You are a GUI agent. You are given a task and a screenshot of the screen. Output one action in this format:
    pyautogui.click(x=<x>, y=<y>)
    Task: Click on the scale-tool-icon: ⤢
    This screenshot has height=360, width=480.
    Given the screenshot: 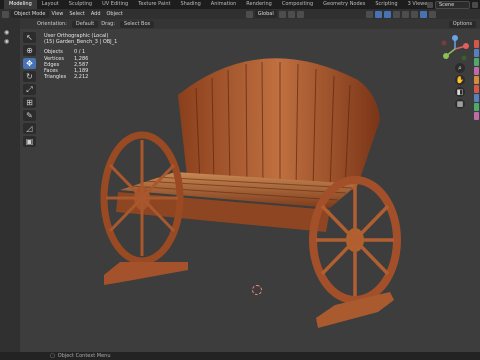 What is the action you would take?
    pyautogui.click(x=29, y=89)
    